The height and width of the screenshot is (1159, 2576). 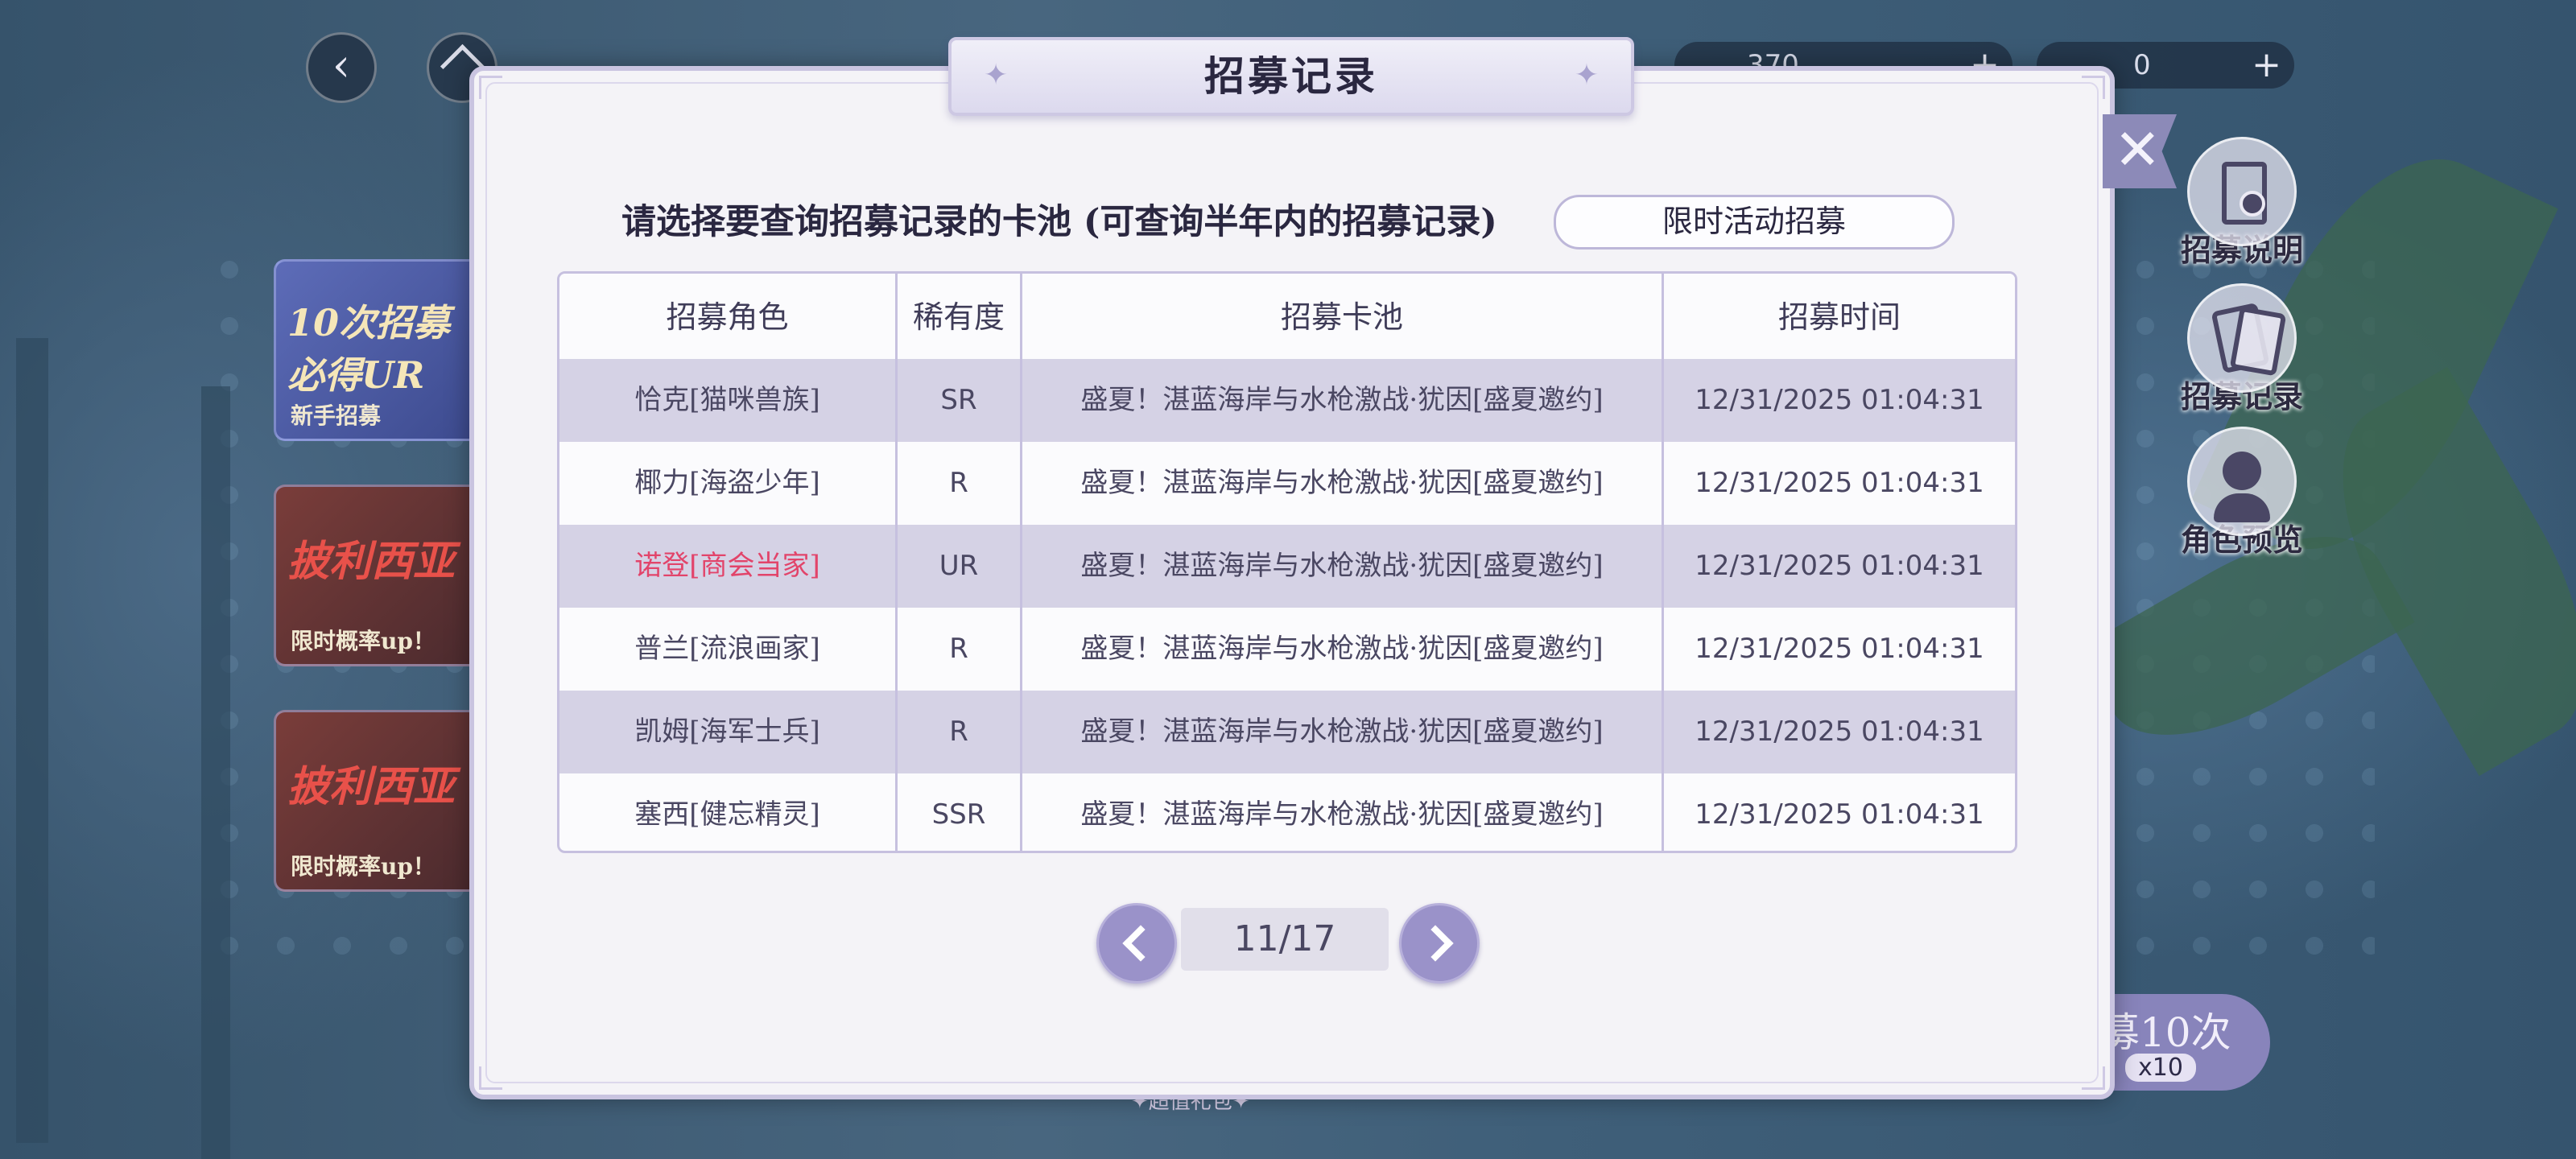 What do you see at coordinates (356, 375) in the screenshot?
I see `banner-subtitle: 必得UR` at bounding box center [356, 375].